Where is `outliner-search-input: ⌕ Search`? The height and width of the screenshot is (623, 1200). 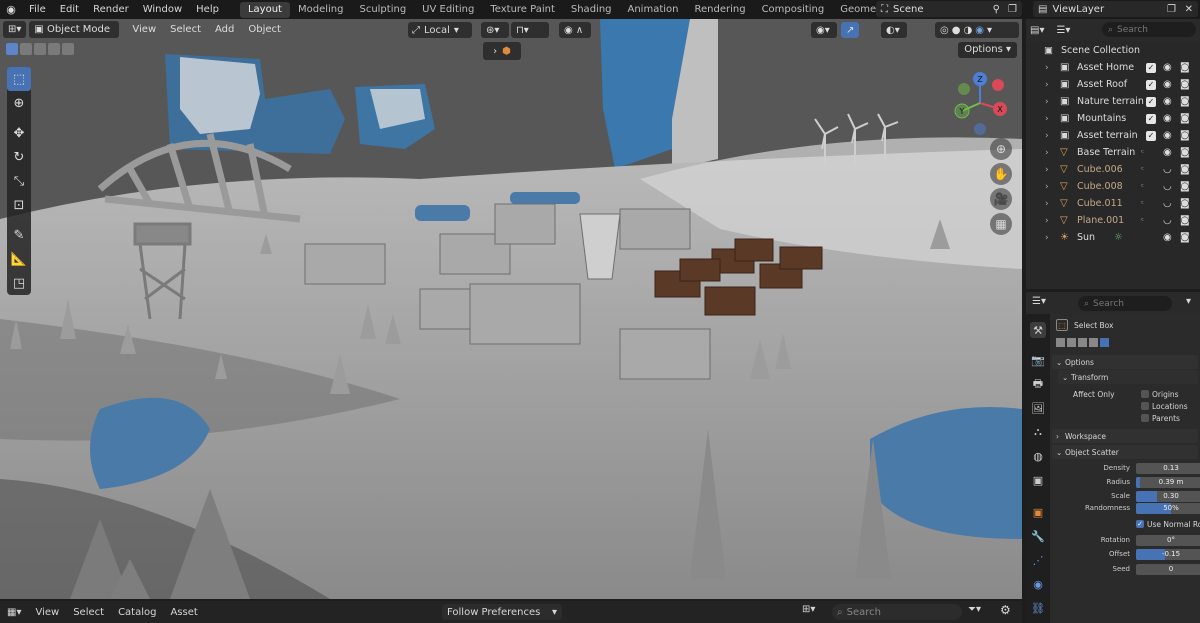
outliner-search-input: ⌕ Search is located at coordinates (1149, 29).